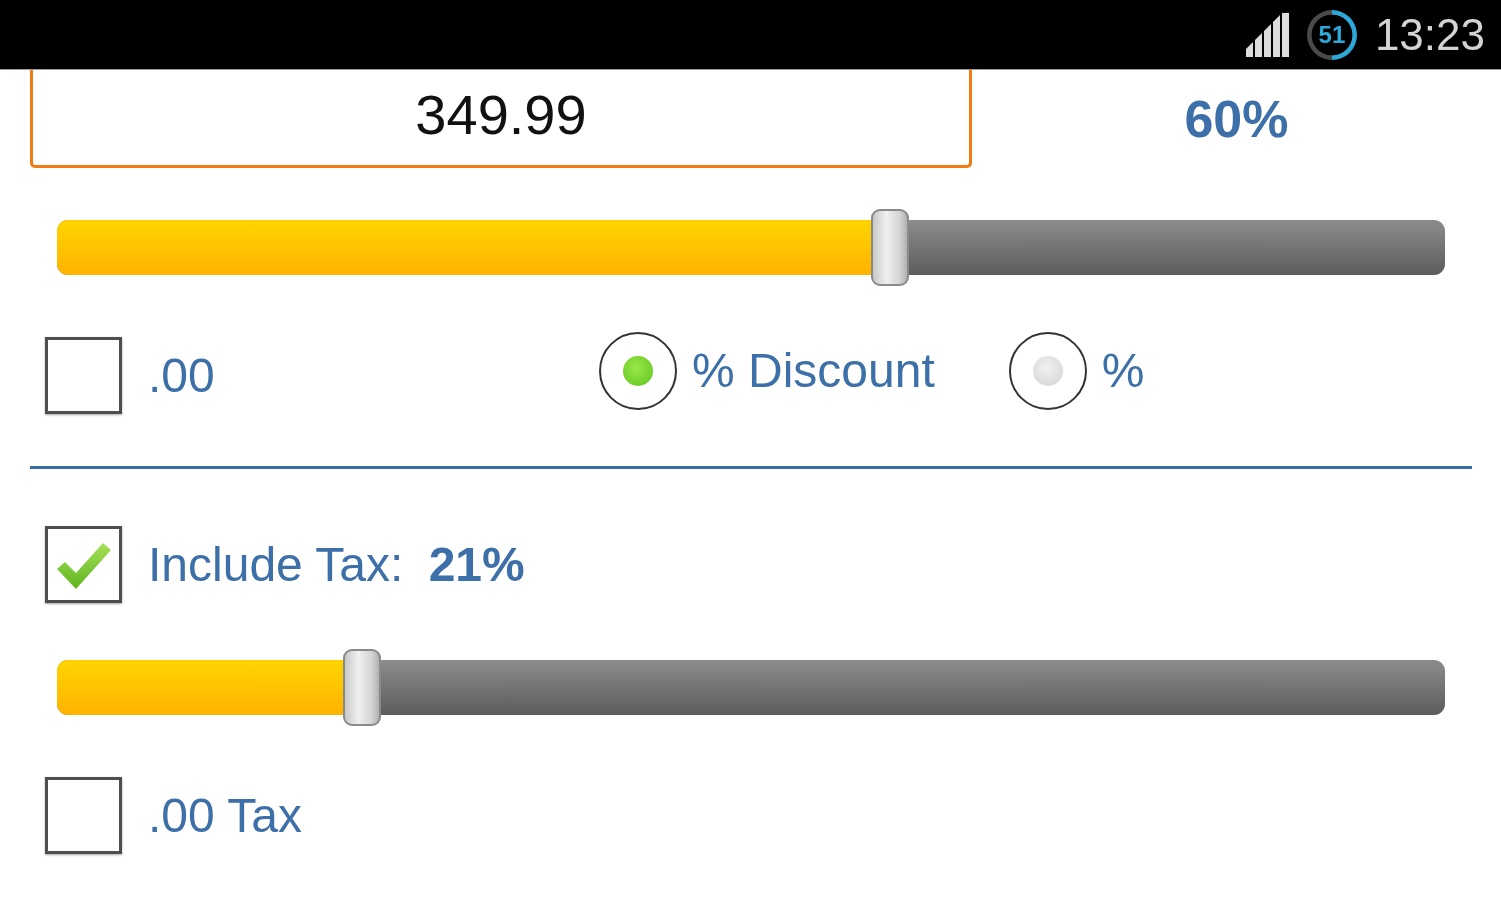 This screenshot has height=900, width=1501. Describe the element at coordinates (1267, 34) in the screenshot. I see `signal-icon` at that location.